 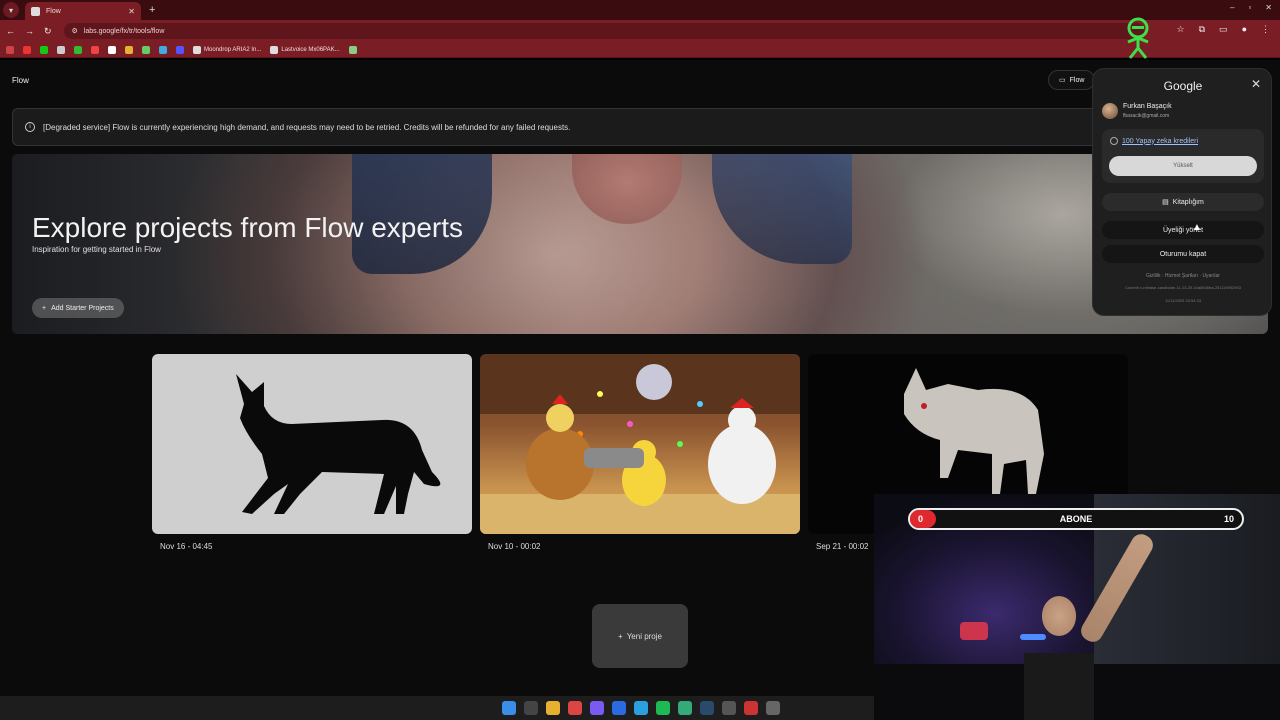 What do you see at coordinates (44, 49) in the screenshot?
I see `kick-icon` at bounding box center [44, 49].